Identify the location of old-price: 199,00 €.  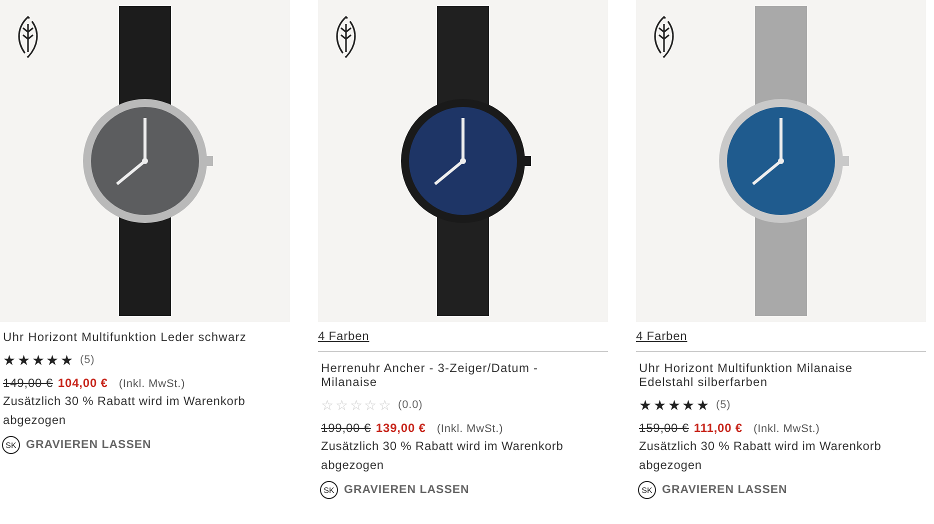
(346, 428).